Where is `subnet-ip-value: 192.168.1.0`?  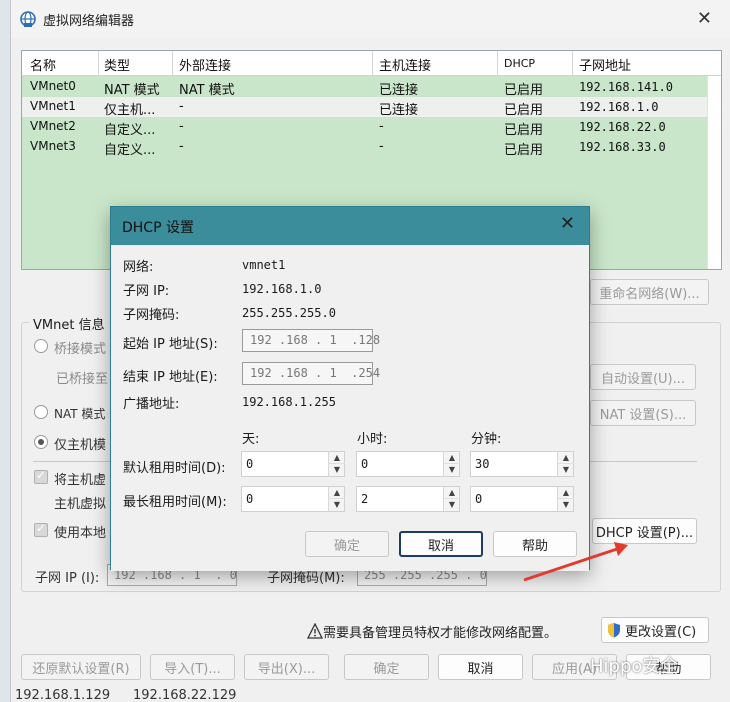 subnet-ip-value: 192.168.1.0 is located at coordinates (282, 289).